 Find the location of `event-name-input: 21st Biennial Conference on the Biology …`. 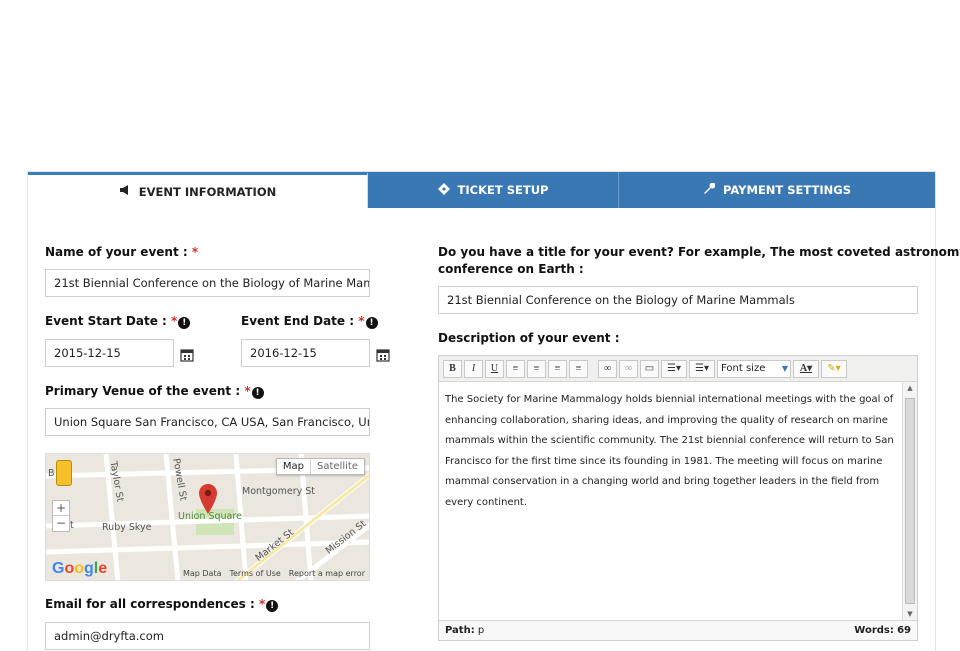

event-name-input: 21st Biennial Conference on the Biology … is located at coordinates (207, 283).